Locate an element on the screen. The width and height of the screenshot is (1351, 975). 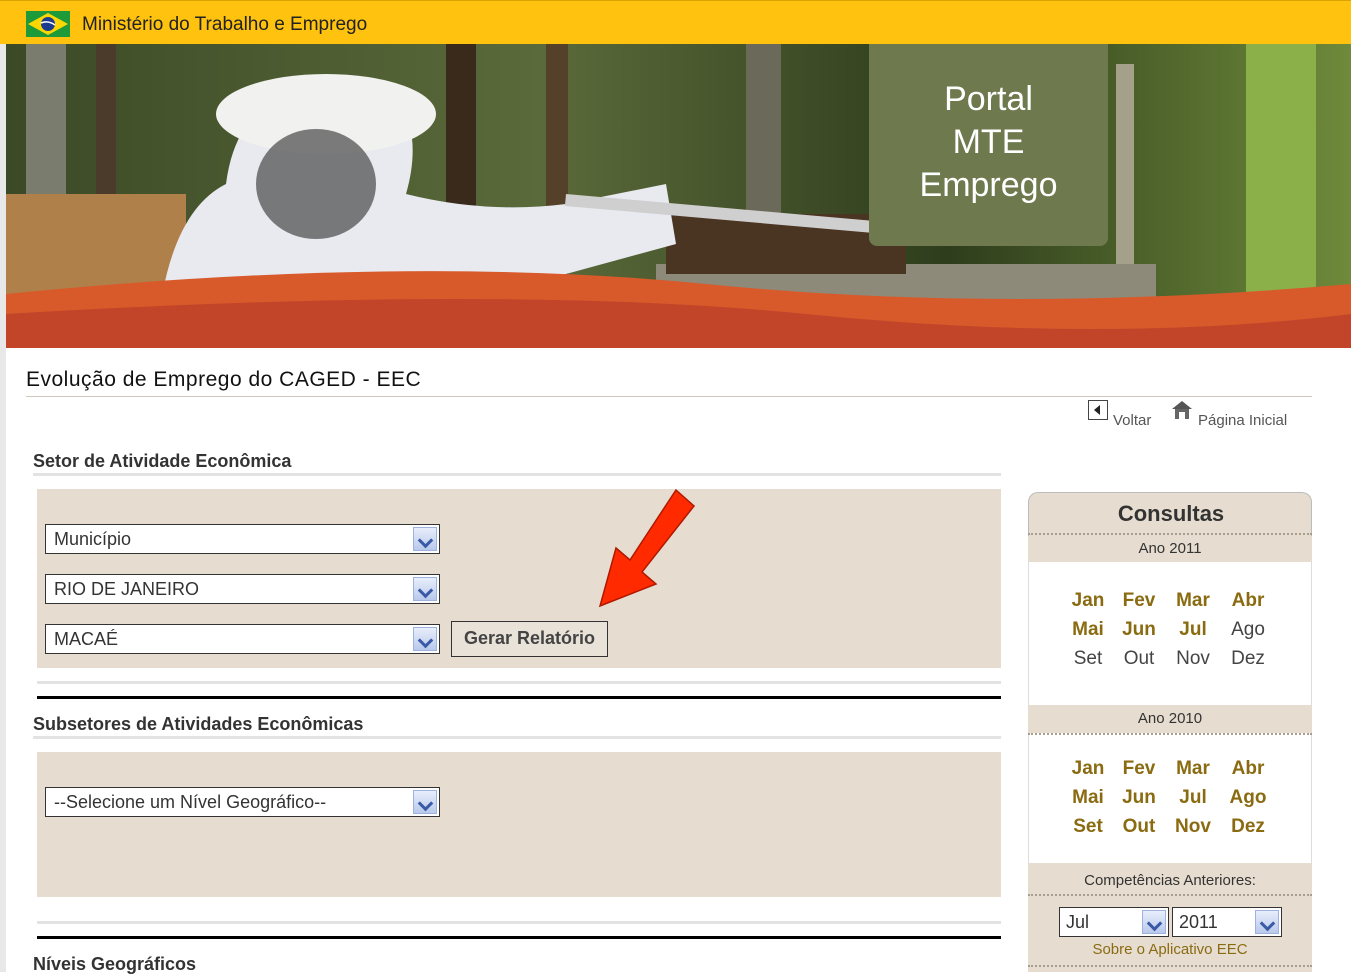
geo-level-select-value: --Selecione um Nível Geográfico-- is located at coordinates (190, 802).